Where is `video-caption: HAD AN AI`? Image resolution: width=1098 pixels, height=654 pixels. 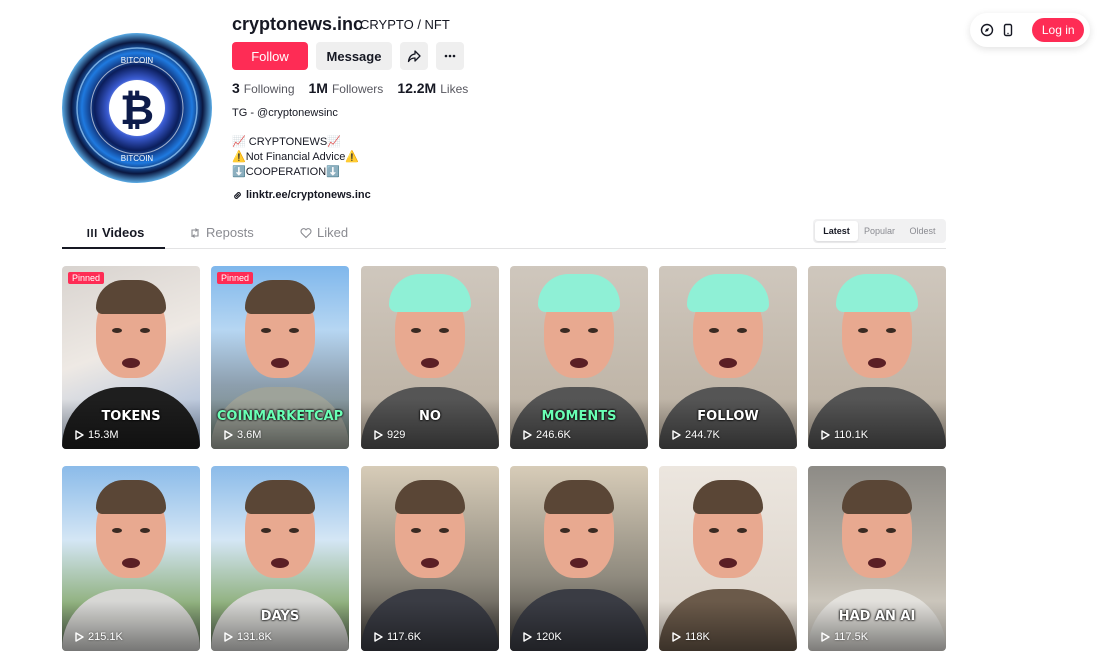 video-caption: HAD AN AI is located at coordinates (877, 616).